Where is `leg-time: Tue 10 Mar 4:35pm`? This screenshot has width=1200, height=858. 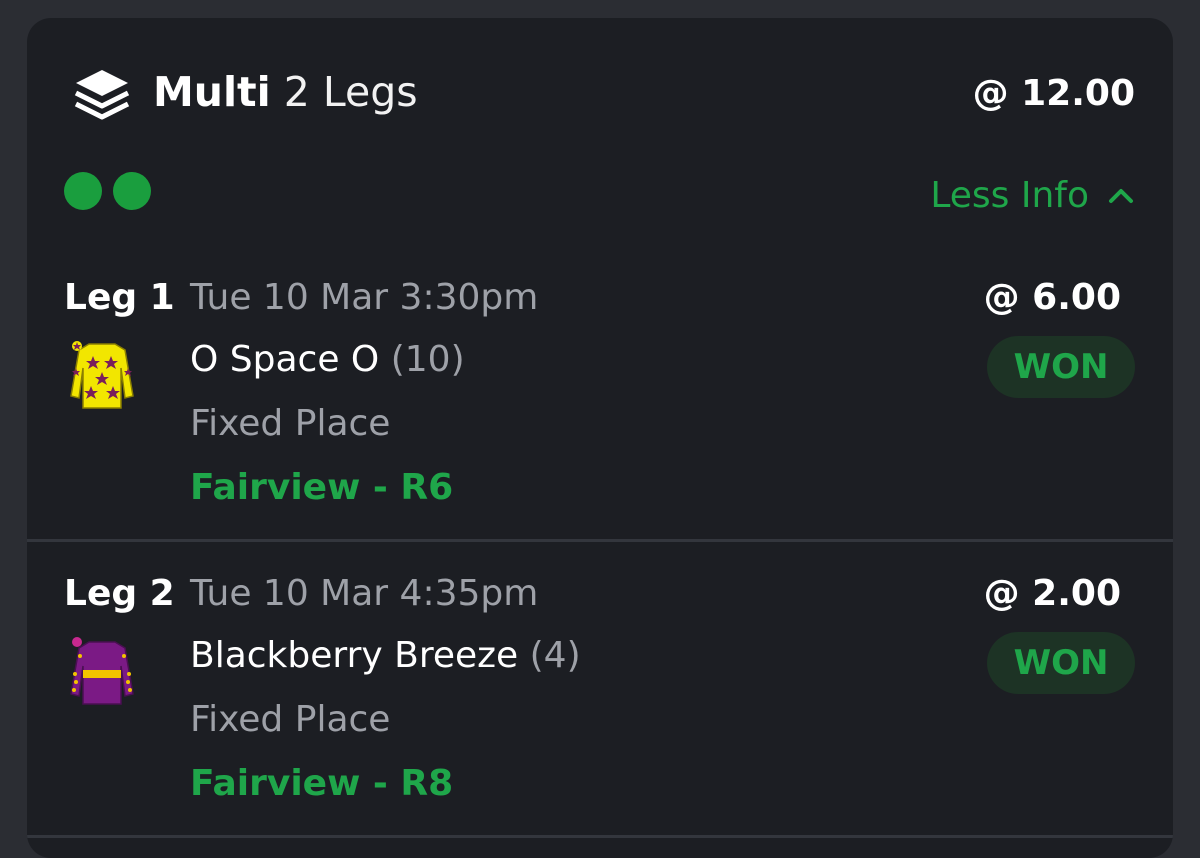
leg-time: Tue 10 Mar 4:35pm is located at coordinates (364, 593).